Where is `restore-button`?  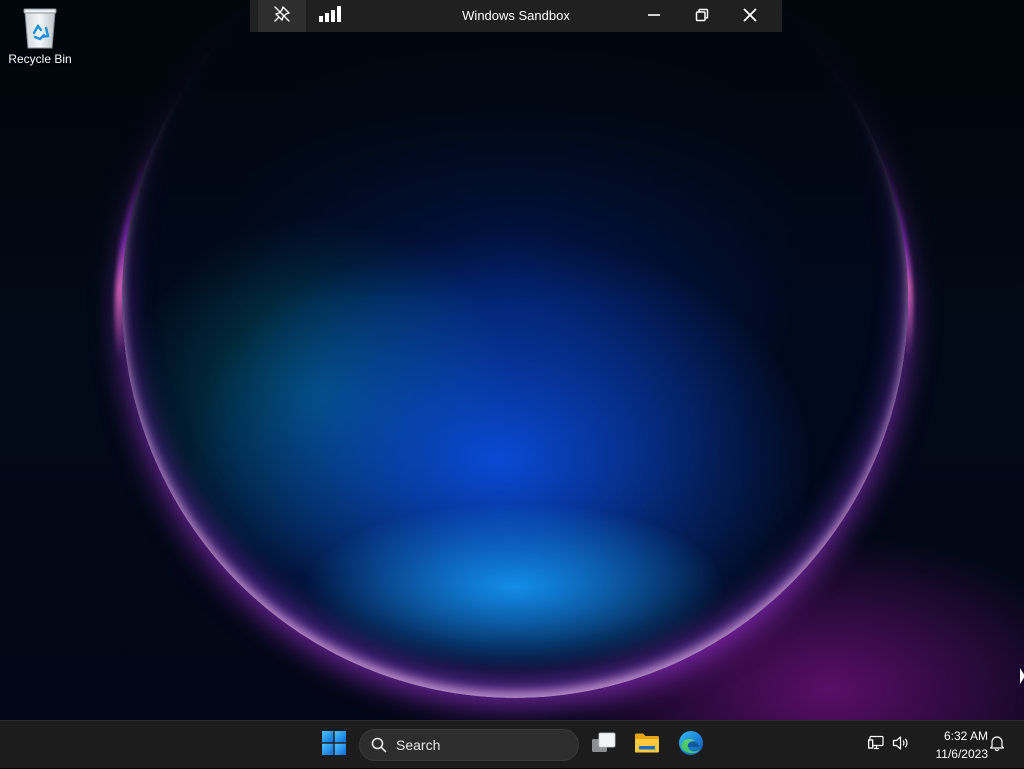 restore-button is located at coordinates (702, 16).